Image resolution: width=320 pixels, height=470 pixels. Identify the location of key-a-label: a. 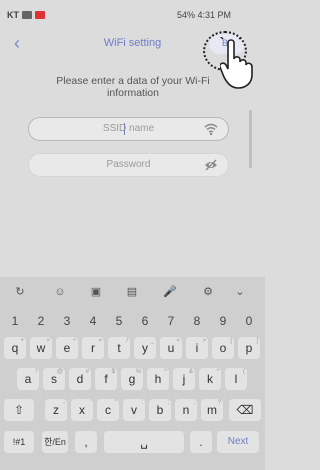
(28, 379).